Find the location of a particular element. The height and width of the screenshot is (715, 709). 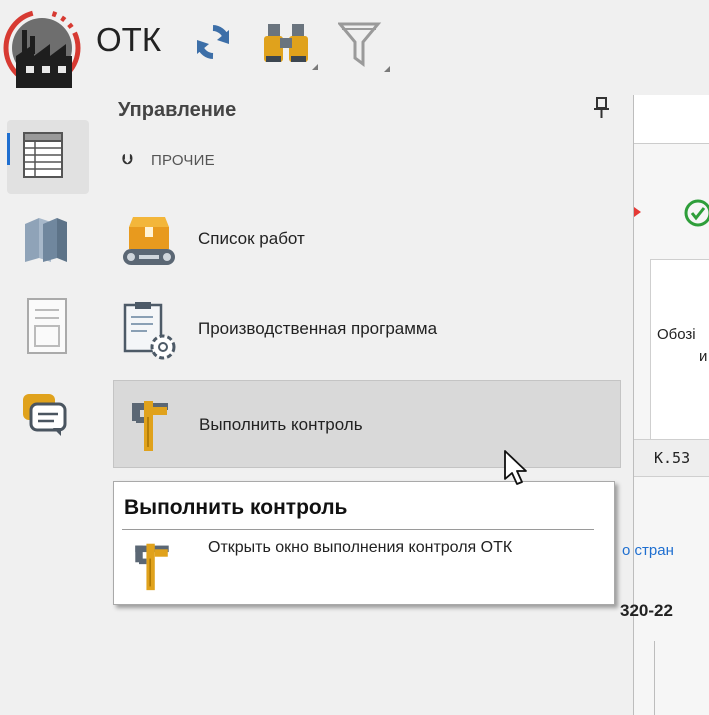

app-logo-icon is located at coordinates (44, 48).